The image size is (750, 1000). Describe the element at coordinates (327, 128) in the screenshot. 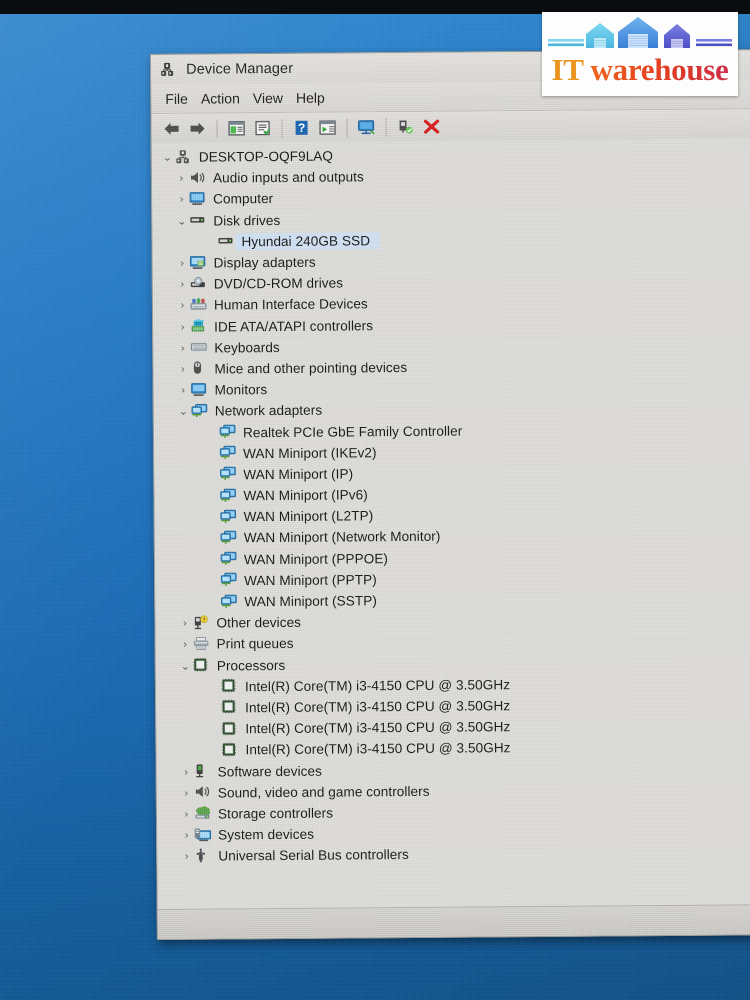

I see `update-driver-icon` at that location.